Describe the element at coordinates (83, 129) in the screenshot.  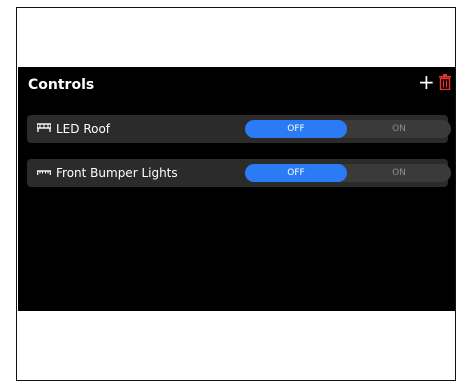
I see `control-label: LED Roof` at that location.